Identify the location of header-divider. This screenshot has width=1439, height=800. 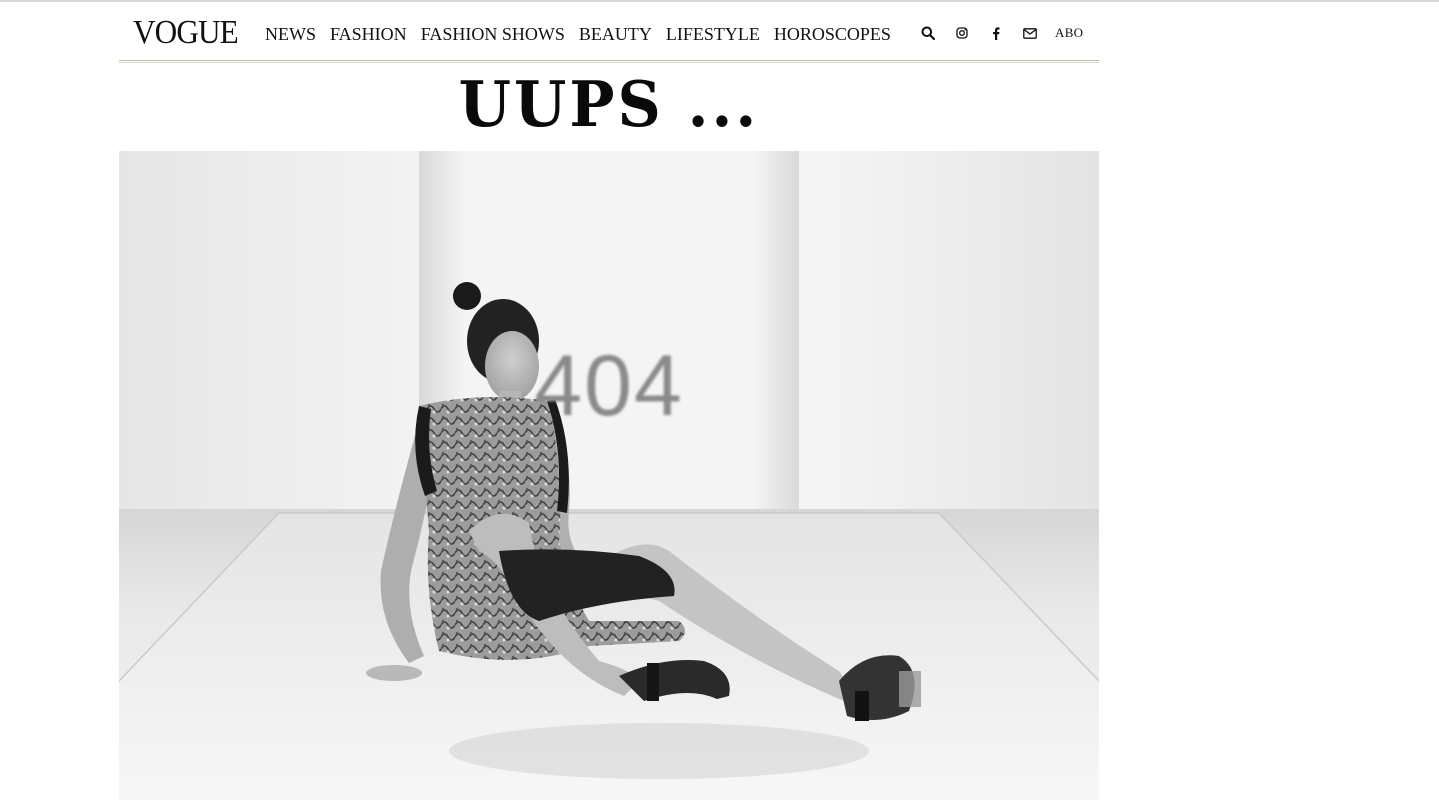
(609, 60).